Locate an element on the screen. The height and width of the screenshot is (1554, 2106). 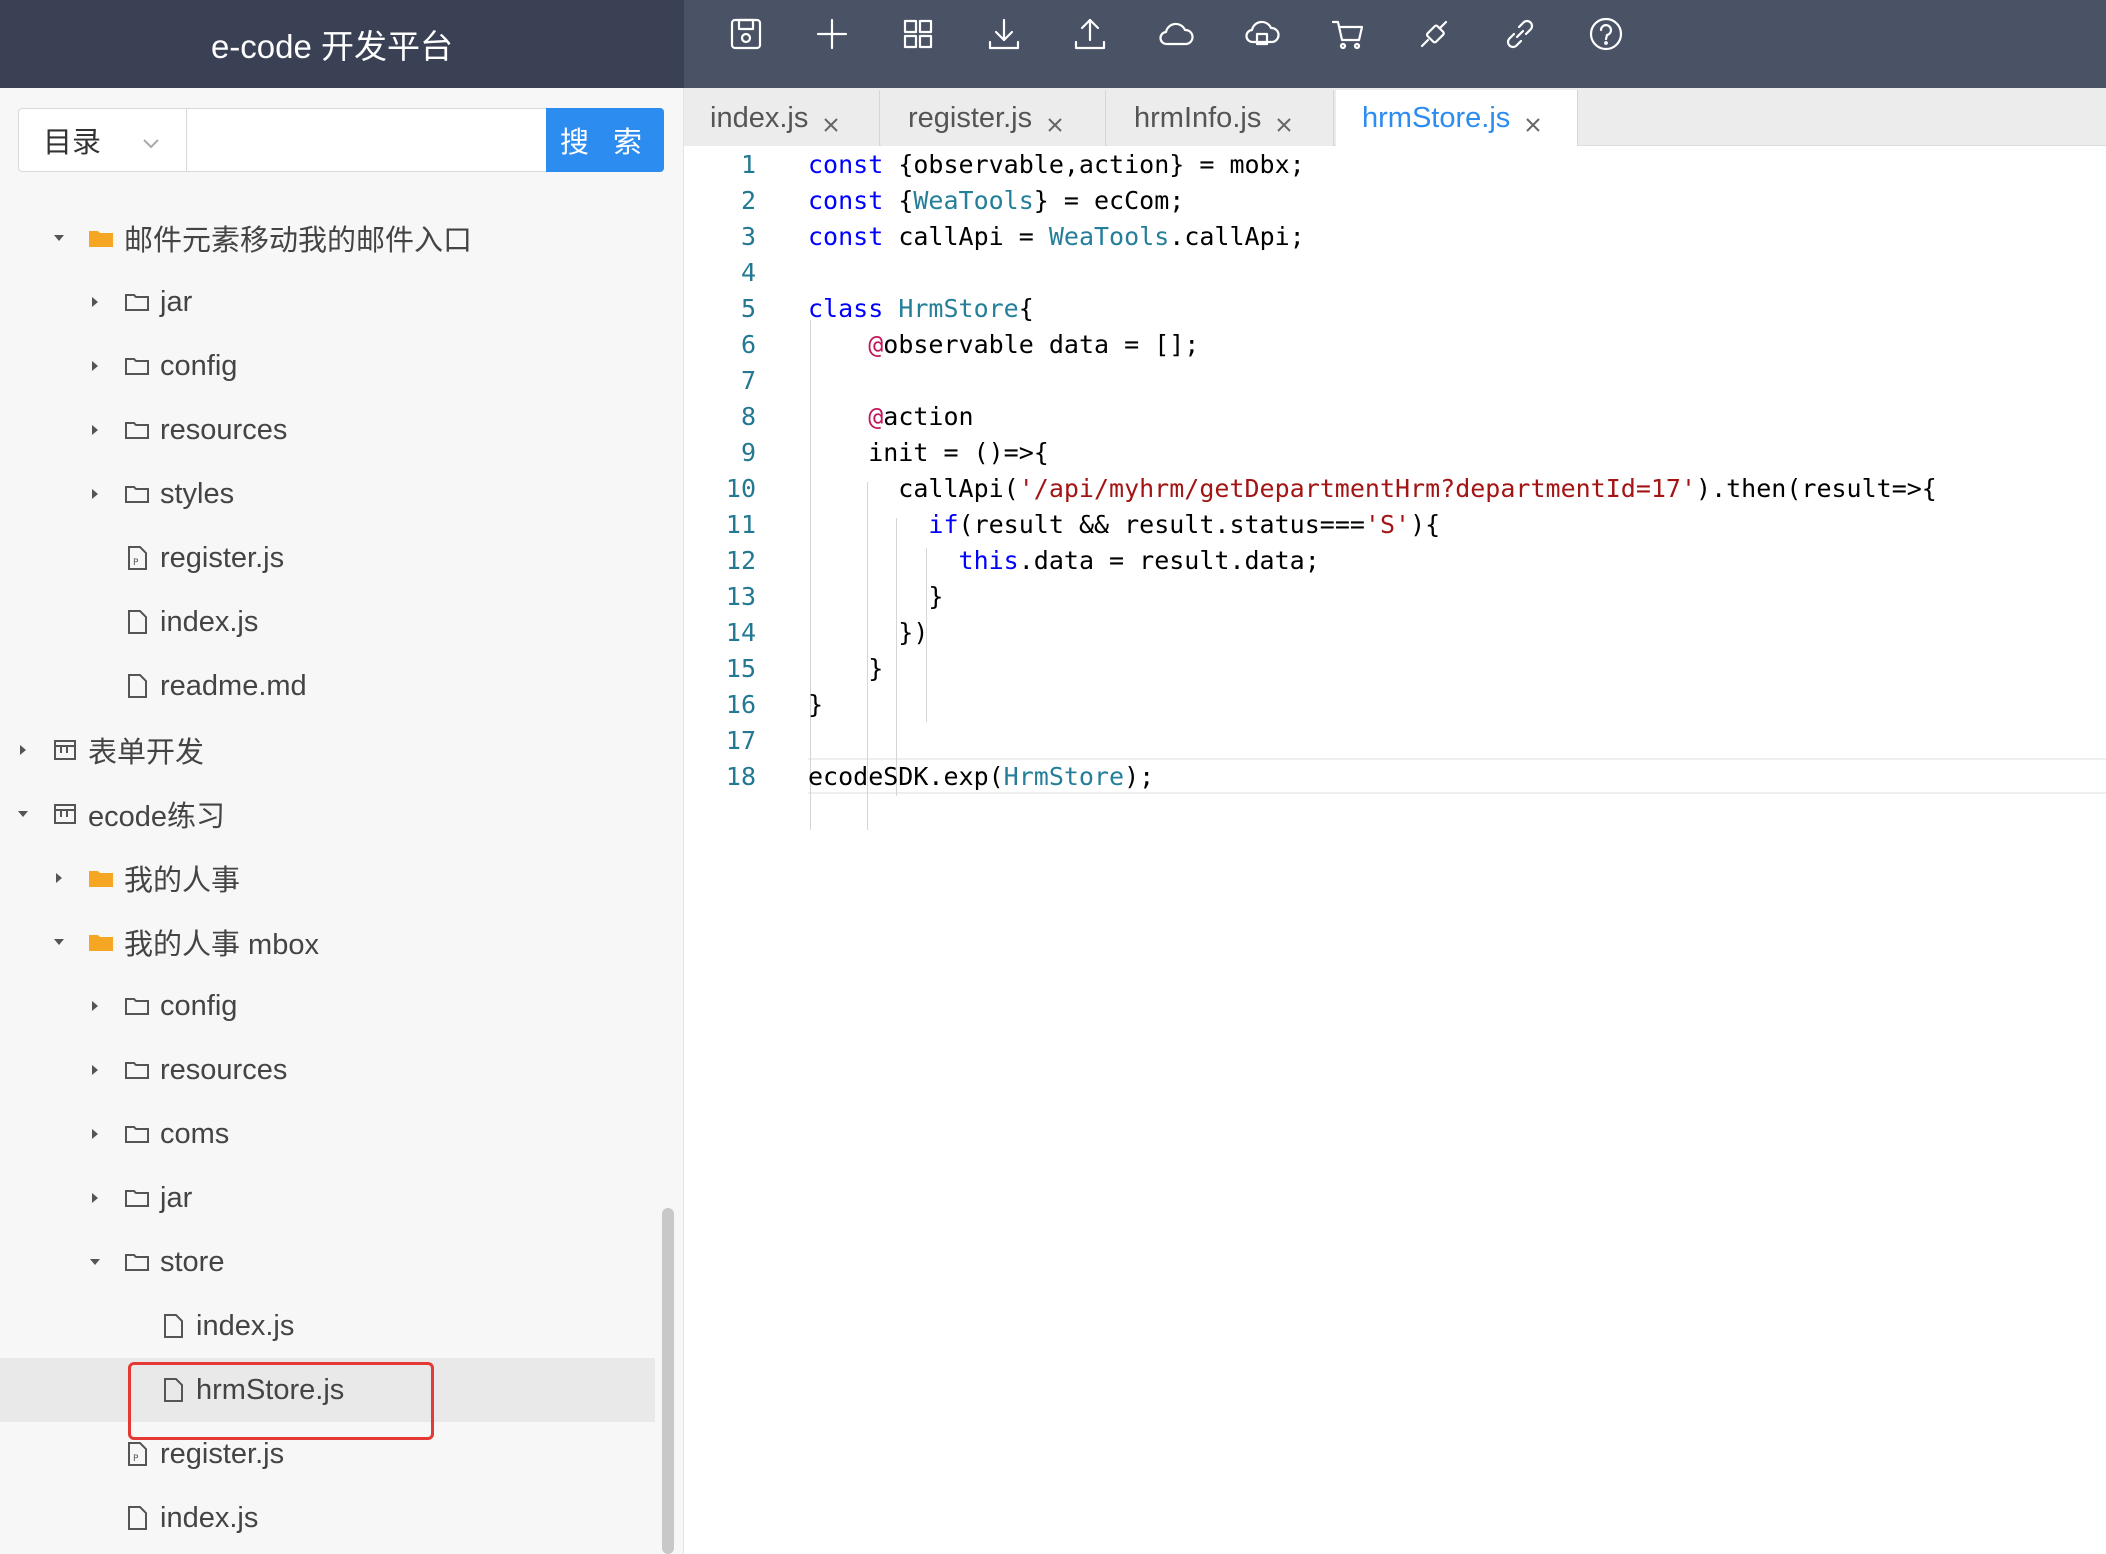
link-icon is located at coordinates (1520, 34).